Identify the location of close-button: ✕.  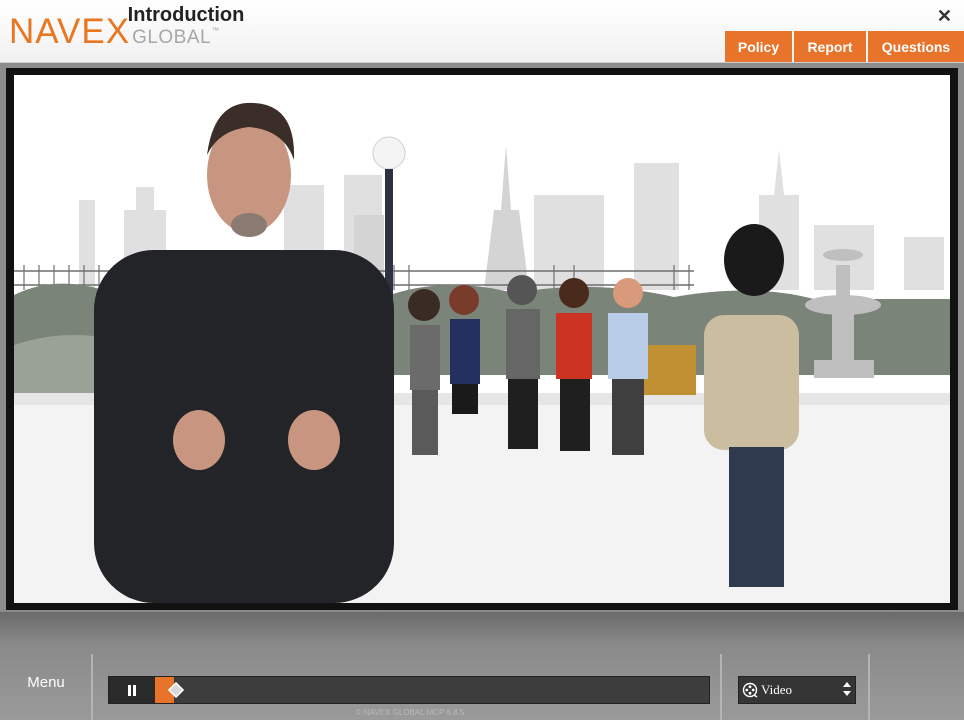
(944, 16).